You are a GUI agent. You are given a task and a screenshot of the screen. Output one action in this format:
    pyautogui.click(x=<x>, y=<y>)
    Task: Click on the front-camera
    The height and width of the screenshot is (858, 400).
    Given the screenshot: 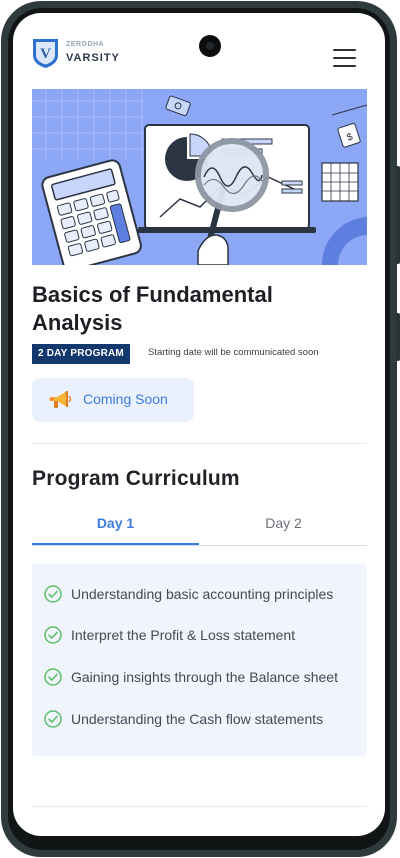 What is the action you would take?
    pyautogui.click(x=210, y=46)
    